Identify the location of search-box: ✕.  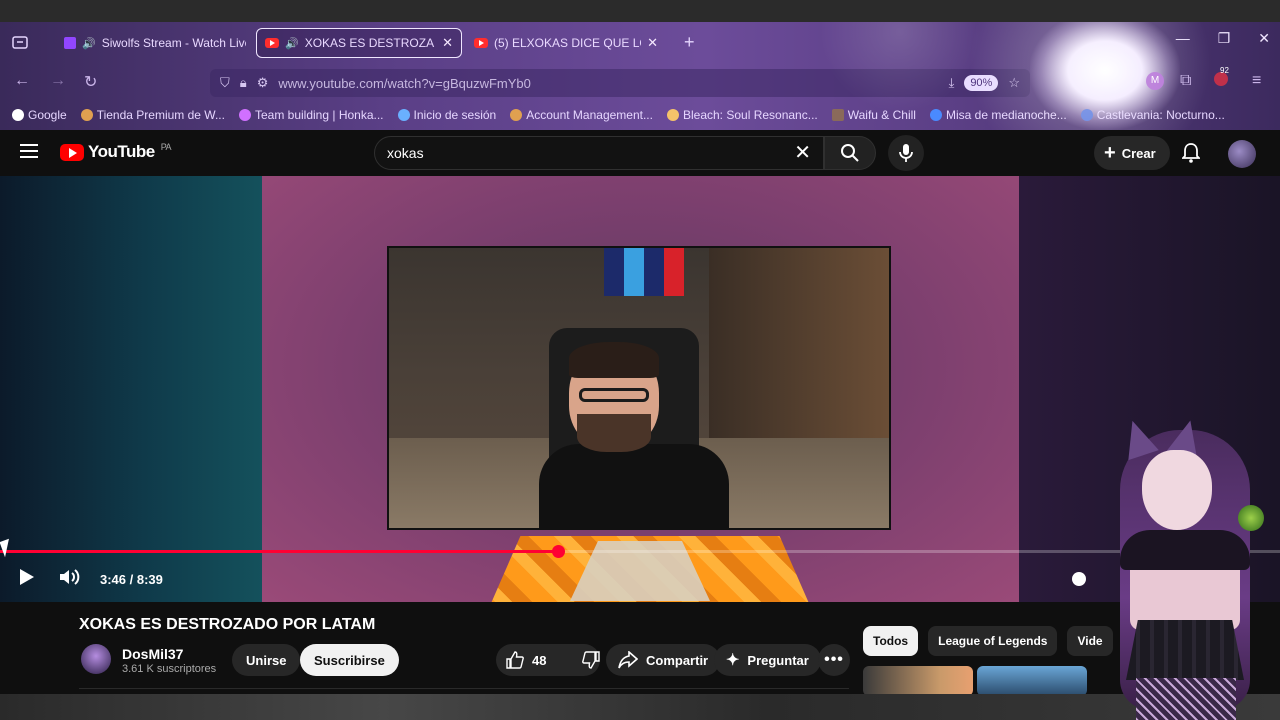
(599, 153).